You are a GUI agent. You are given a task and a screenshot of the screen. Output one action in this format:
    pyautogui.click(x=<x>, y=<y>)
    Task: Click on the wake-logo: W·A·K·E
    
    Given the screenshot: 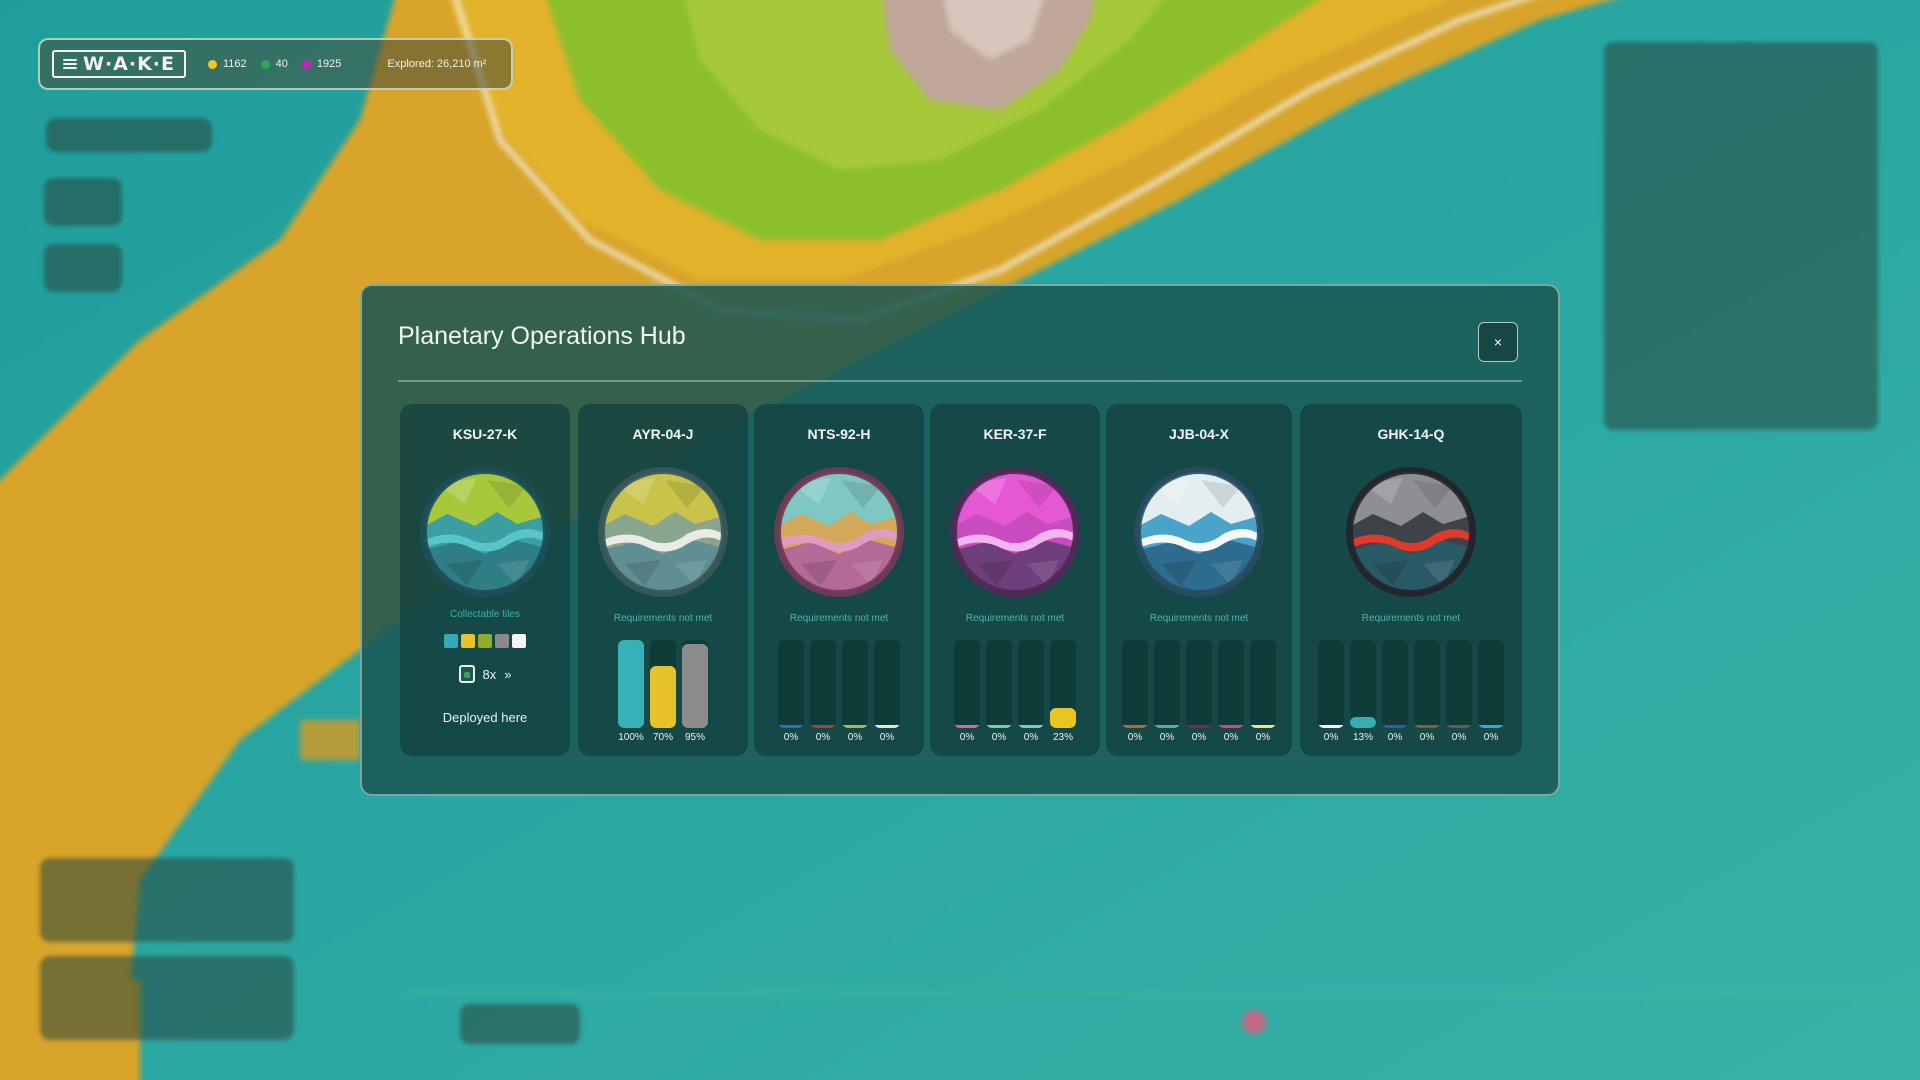 What is the action you would take?
    pyautogui.click(x=119, y=64)
    